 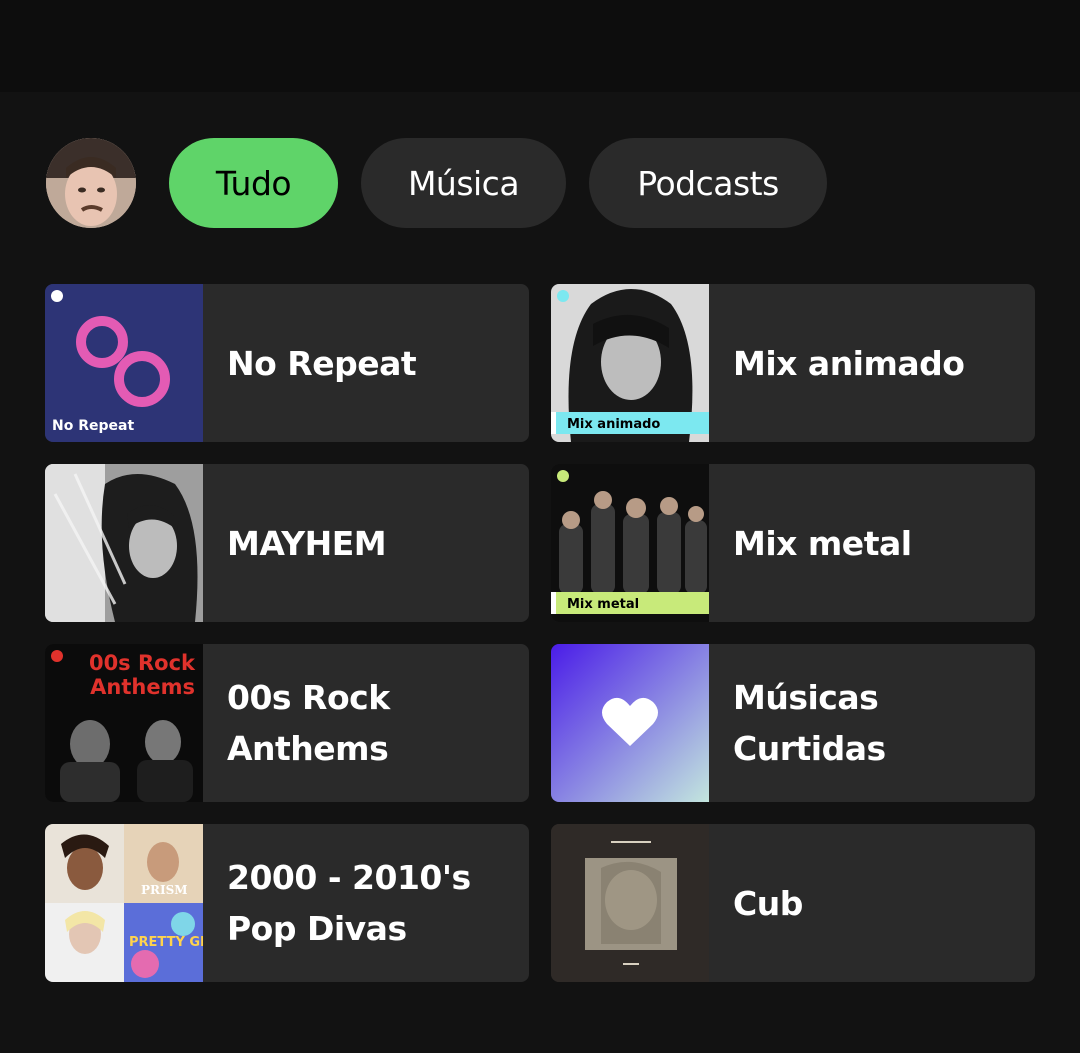 I want to click on shortcut-card-mix-animado: Mix animado Mix animado, so click(x=793, y=363).